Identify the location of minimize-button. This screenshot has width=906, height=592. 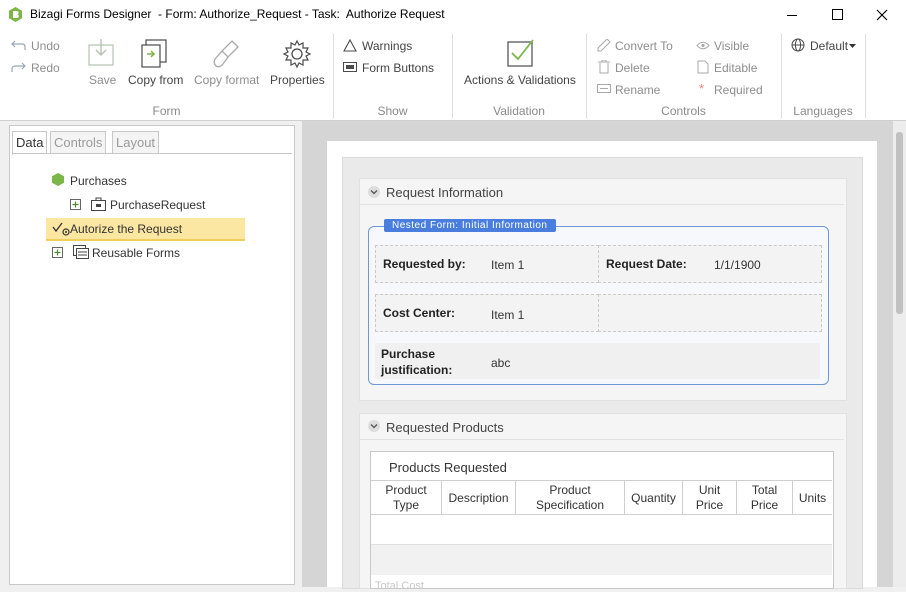
(793, 15).